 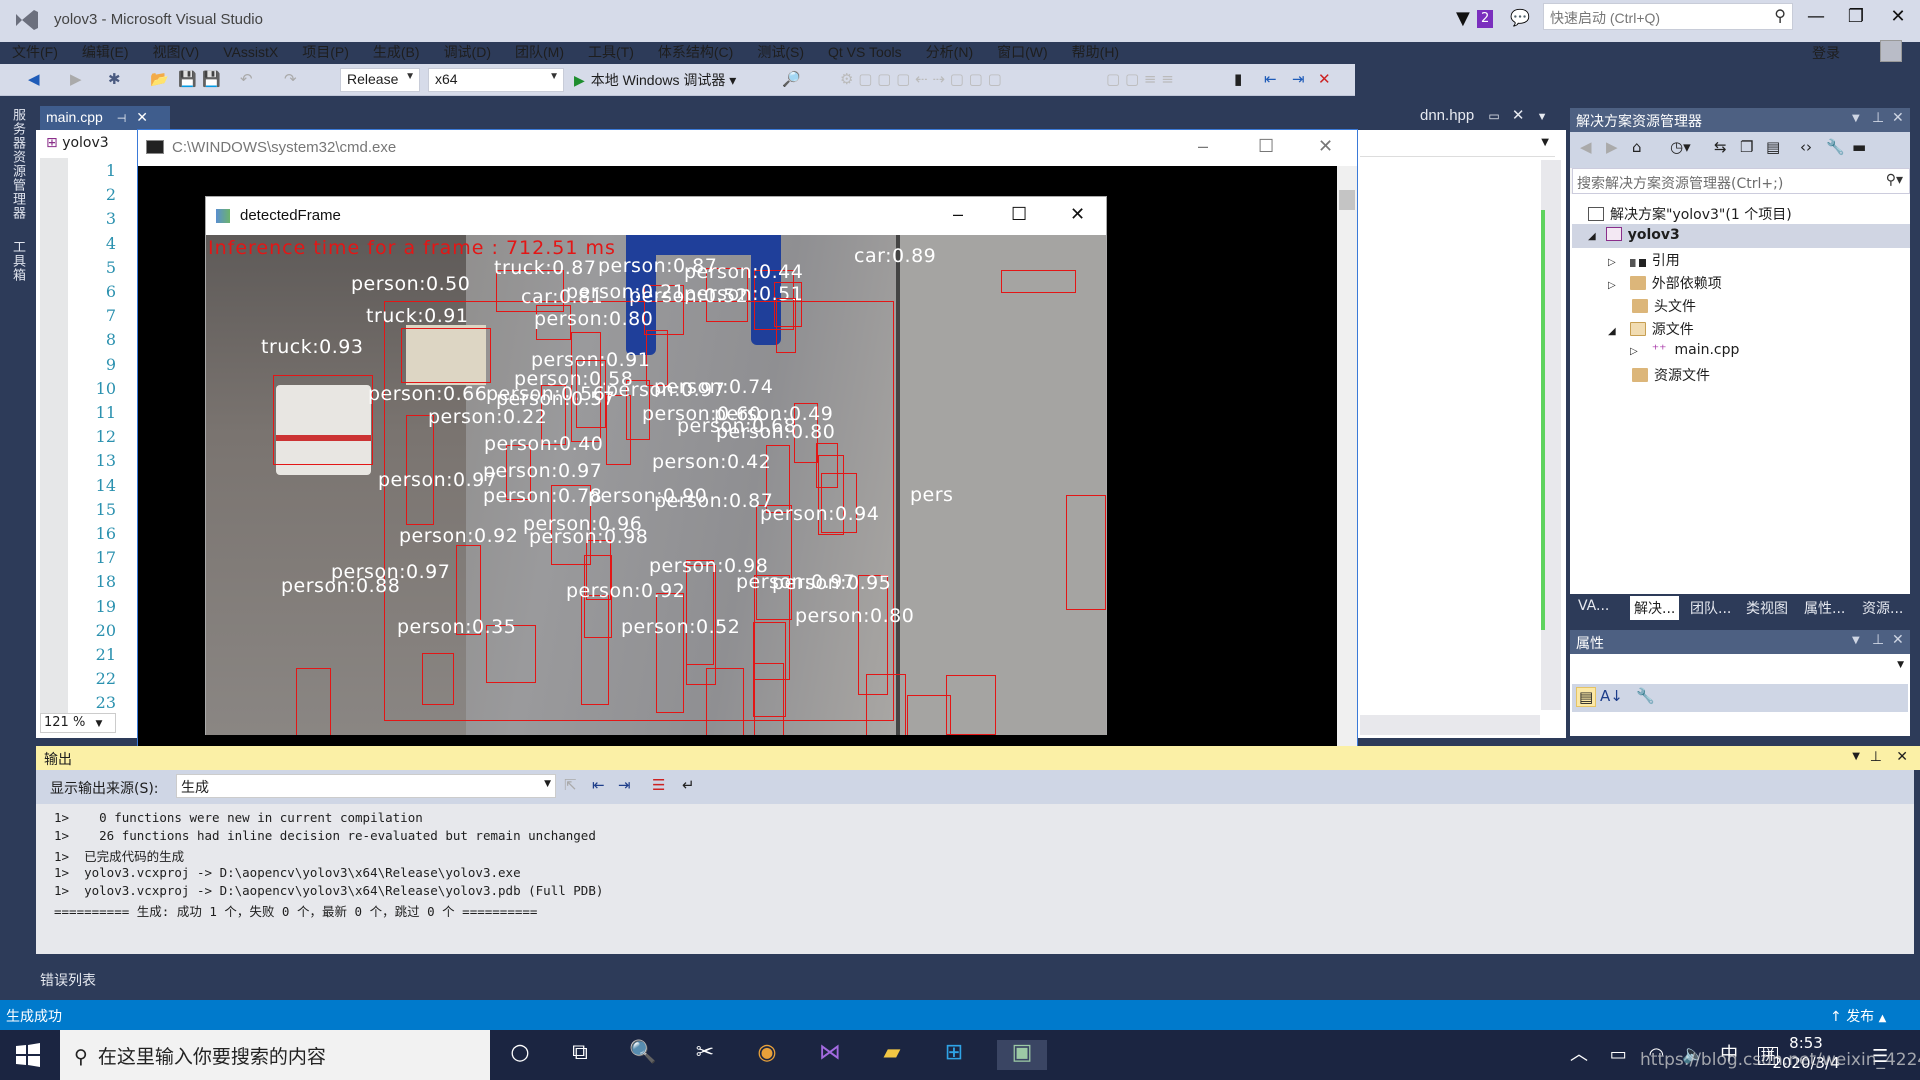 What do you see at coordinates (1680, 147) in the screenshot?
I see `pending-changes-icon: ◷▾` at bounding box center [1680, 147].